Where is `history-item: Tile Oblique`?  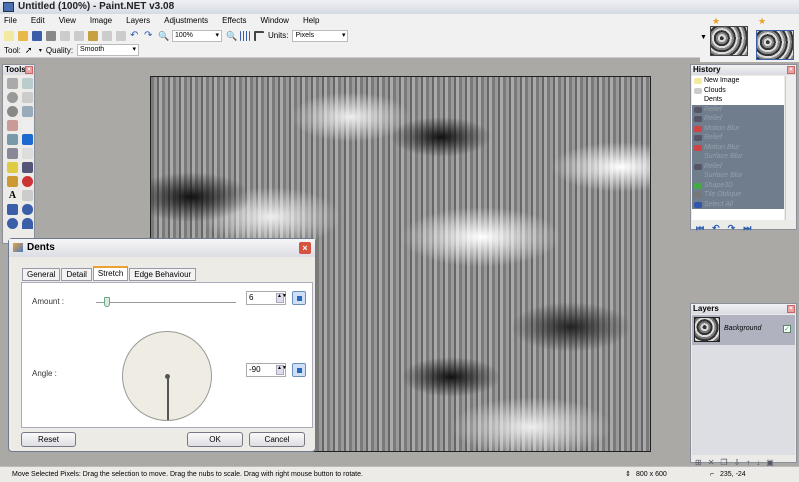 history-item: Tile Oblique is located at coordinates (738, 195).